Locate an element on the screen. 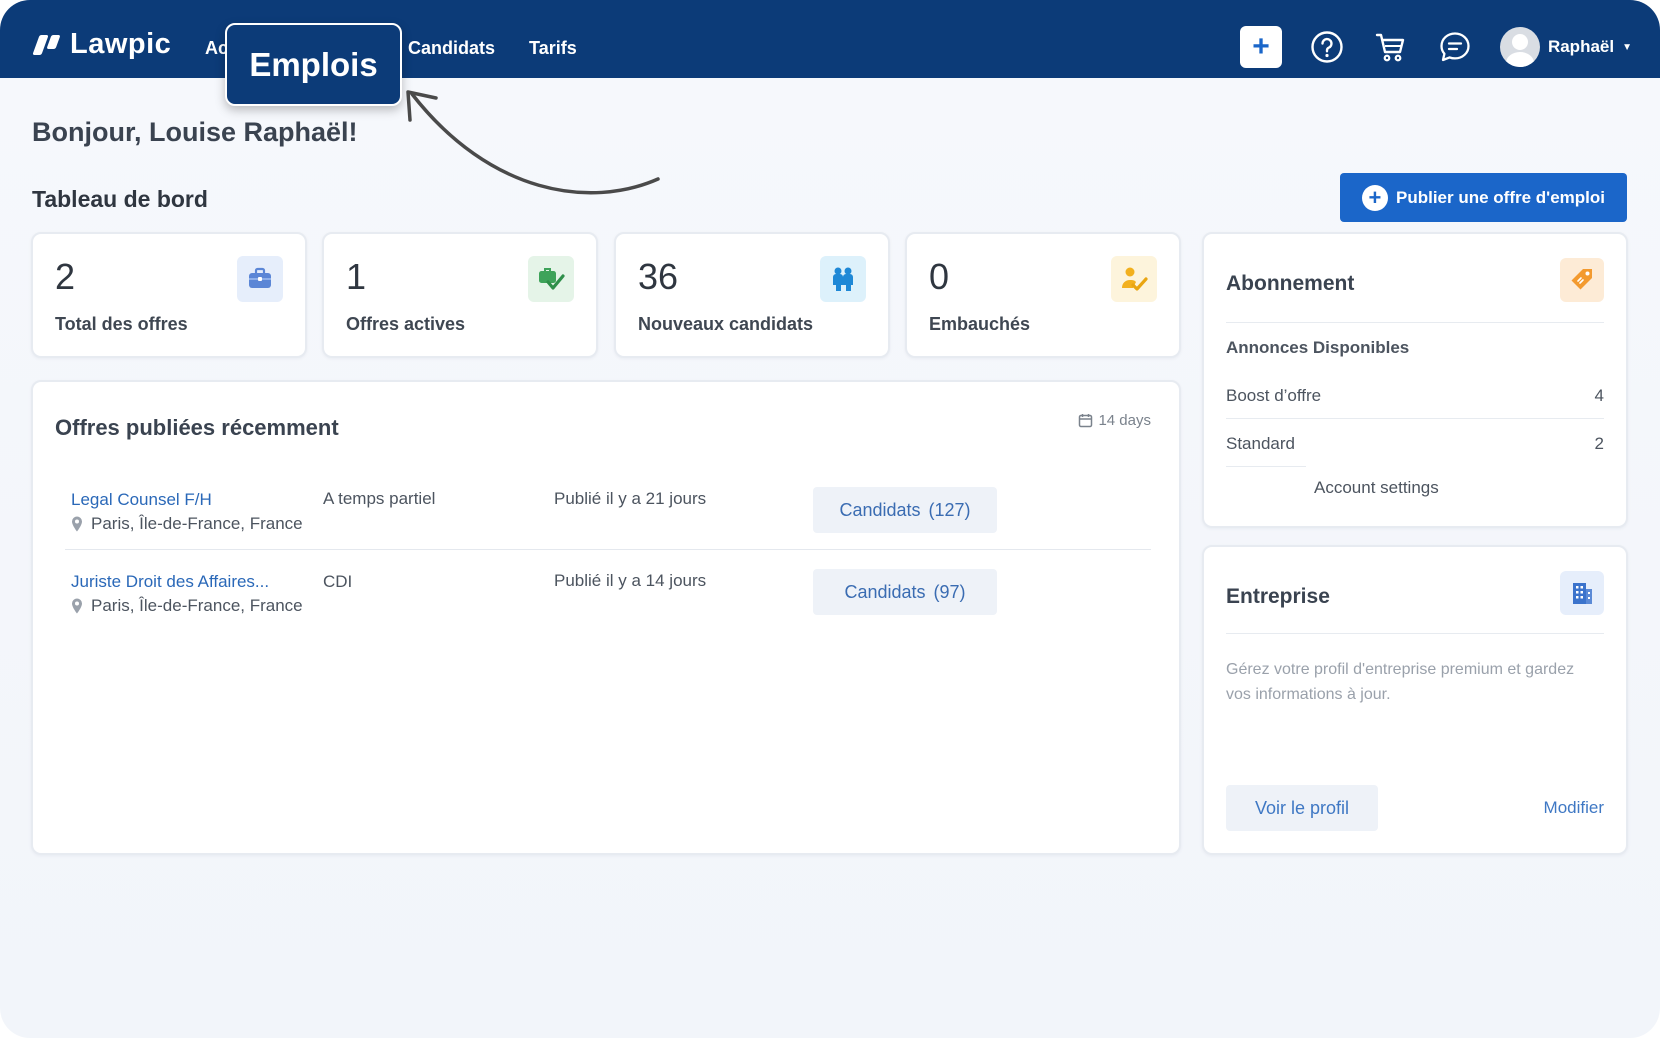 The image size is (1660, 1038). stat-label: Nouveaux candidats is located at coordinates (726, 324).